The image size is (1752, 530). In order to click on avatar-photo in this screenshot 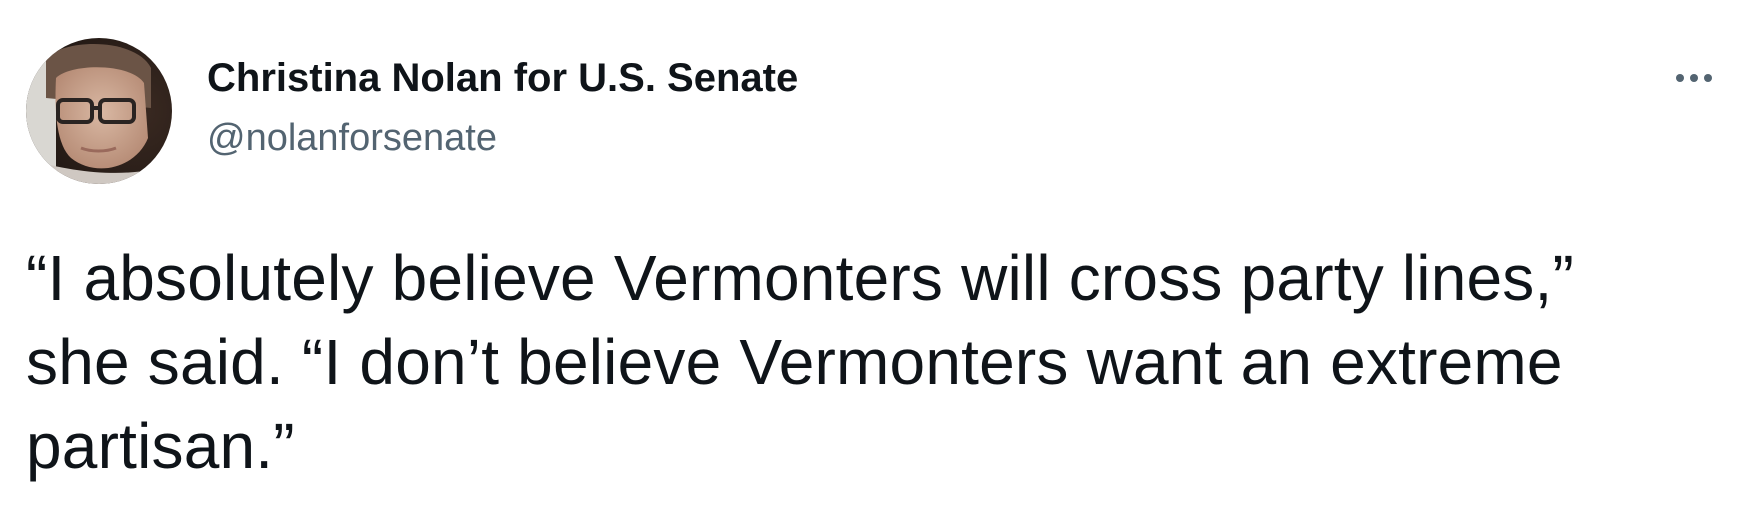, I will do `click(99, 111)`.